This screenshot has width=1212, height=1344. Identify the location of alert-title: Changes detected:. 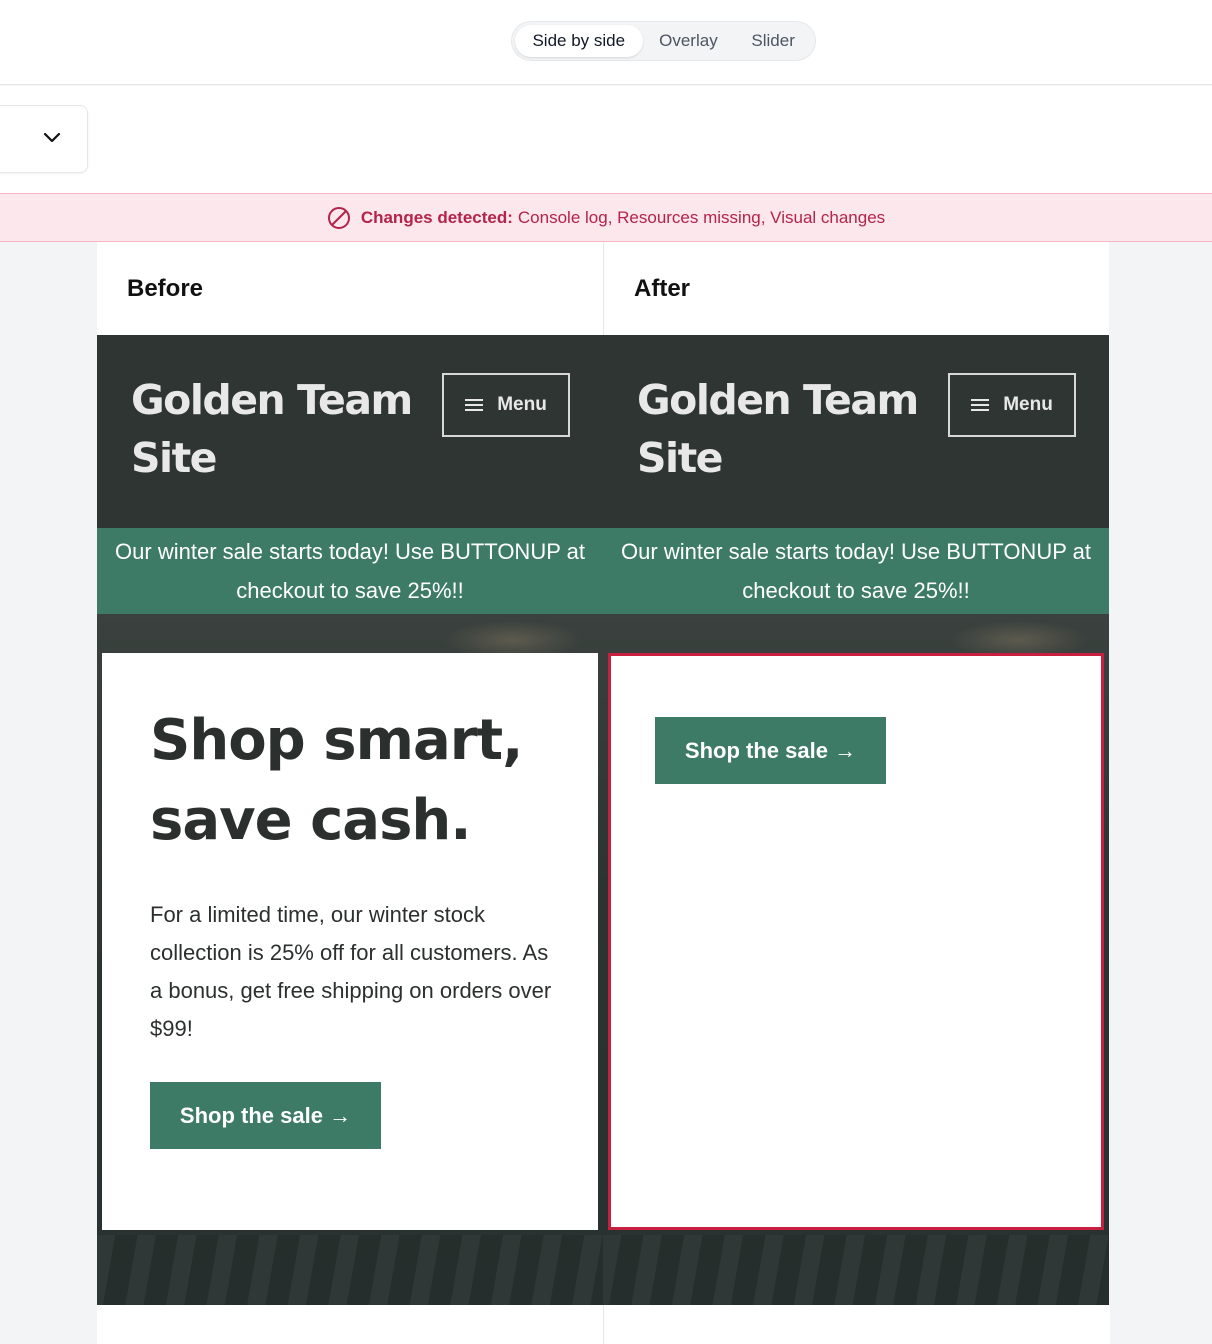
(436, 217).